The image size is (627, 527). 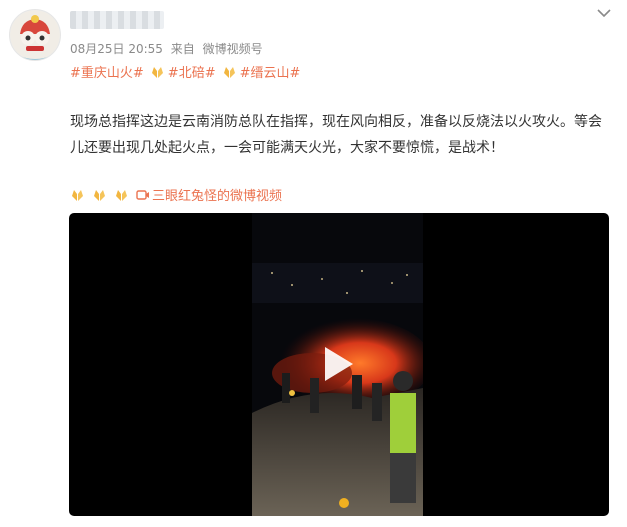 What do you see at coordinates (182, 49) in the screenshot?
I see `source-prefix: 来自` at bounding box center [182, 49].